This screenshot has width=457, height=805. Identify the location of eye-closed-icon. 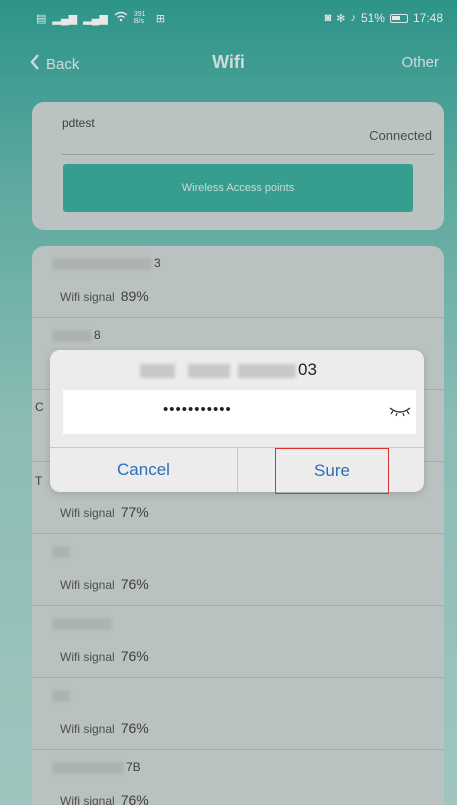
(400, 411).